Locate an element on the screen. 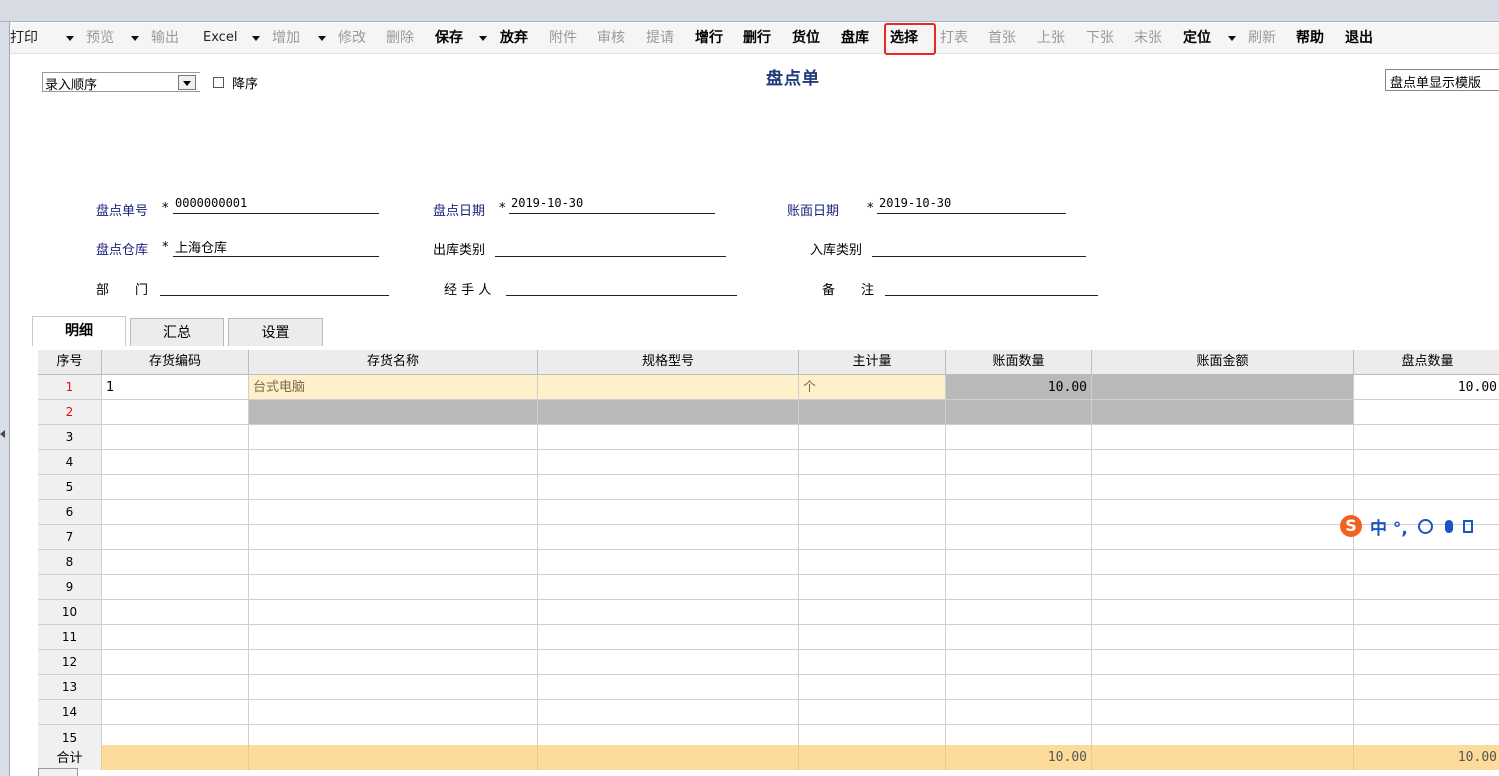  row-number: 3 is located at coordinates (70, 437).